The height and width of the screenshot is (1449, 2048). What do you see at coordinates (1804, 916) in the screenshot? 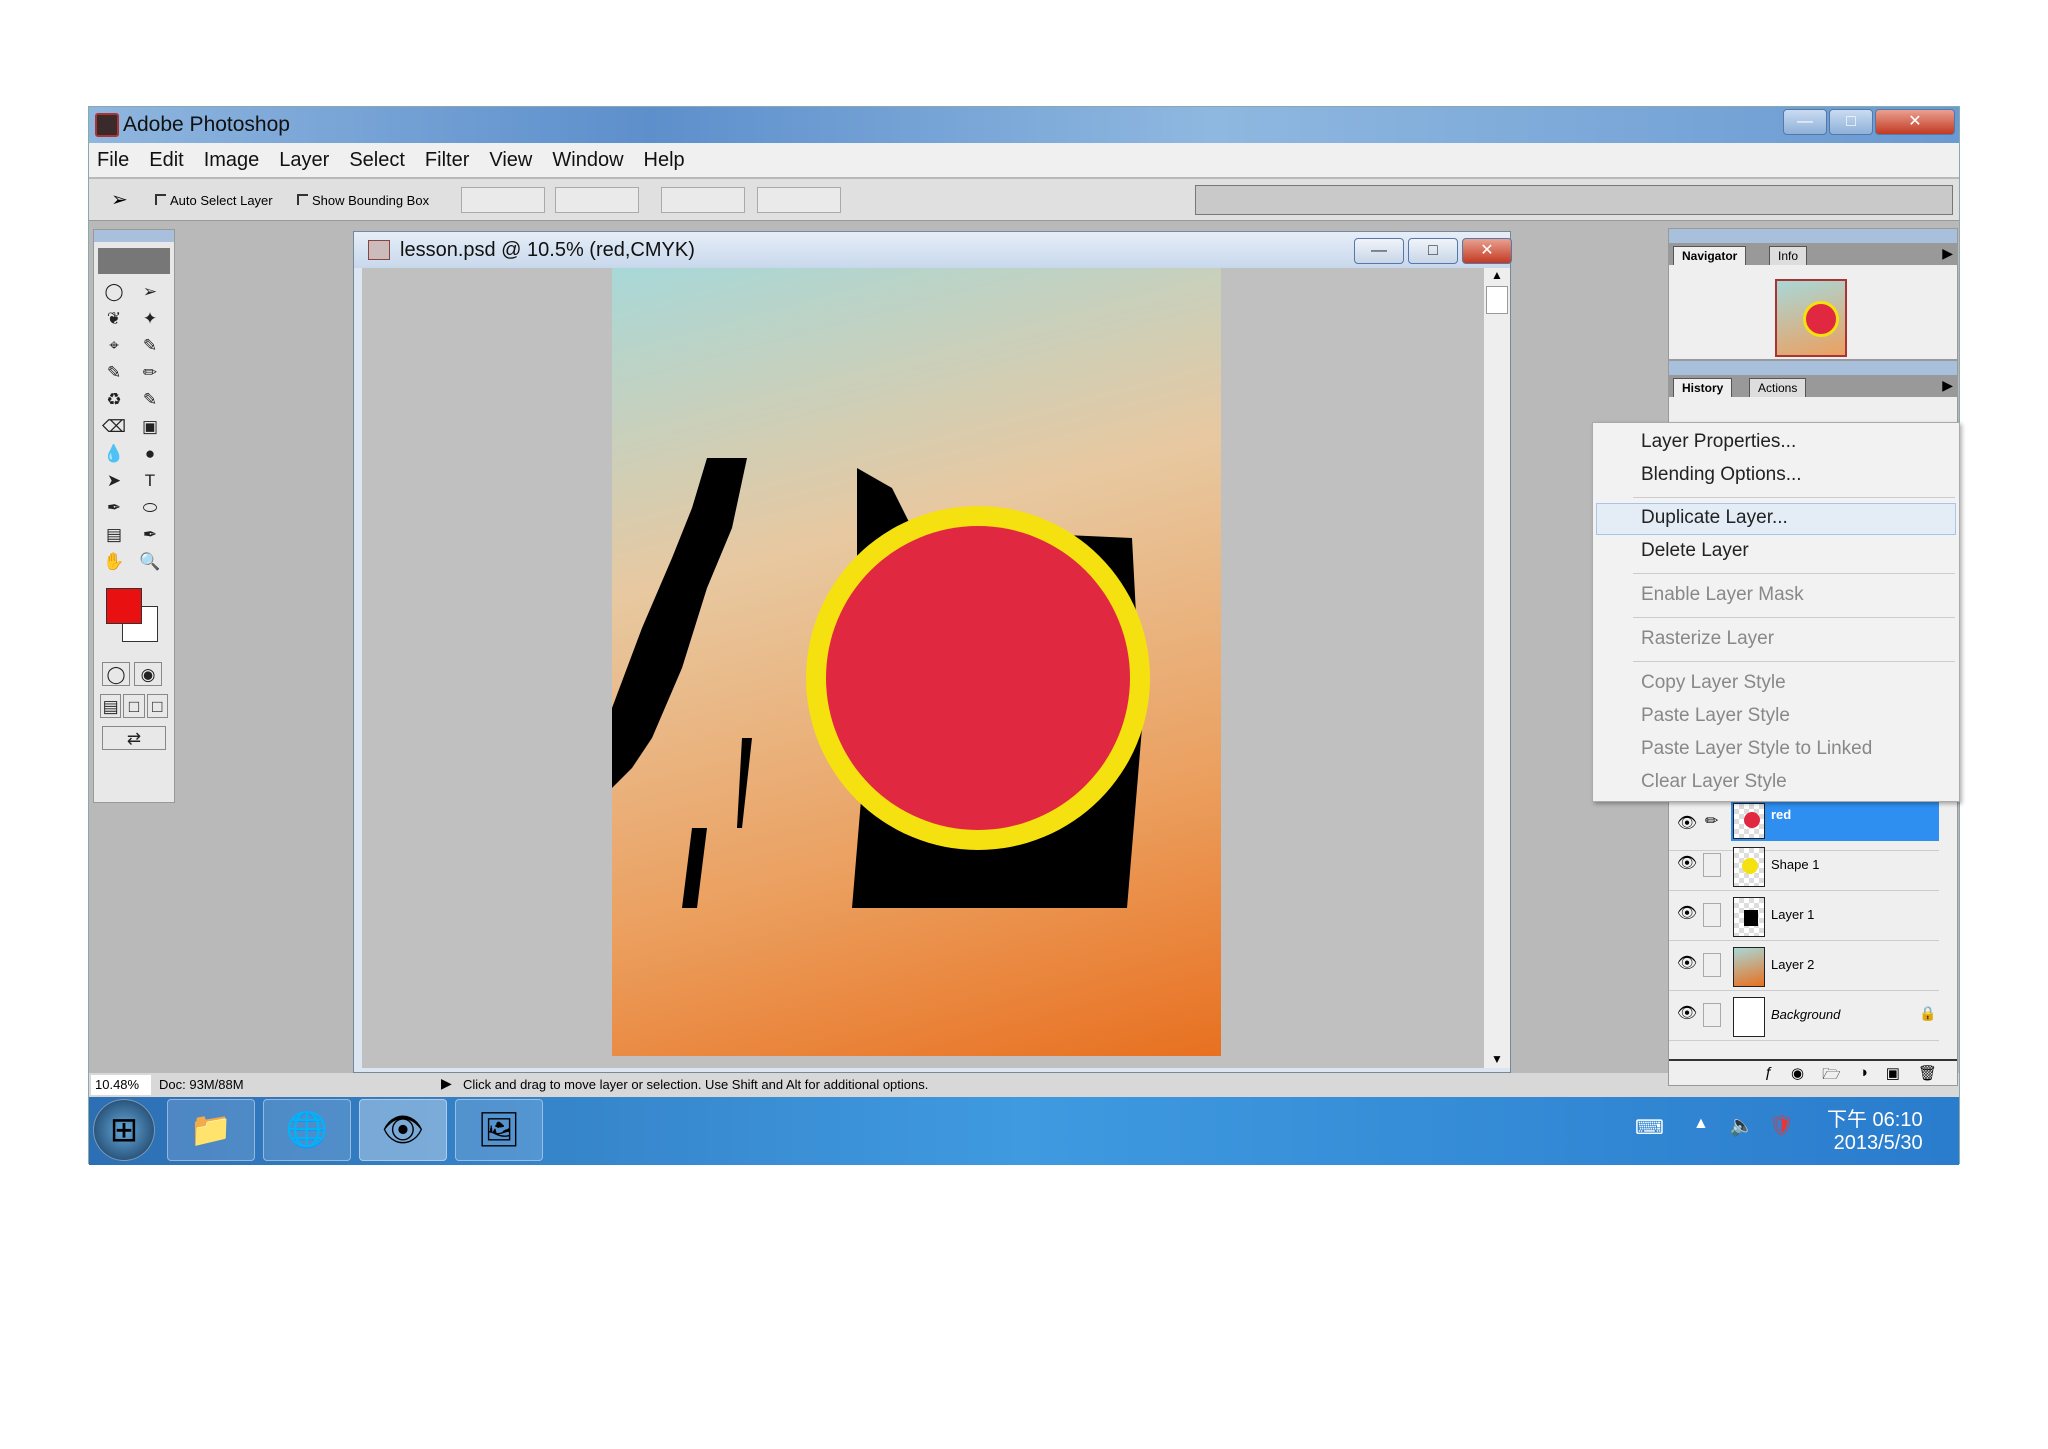
I see `layer-row-layer-1: 👁 Layer 1` at bounding box center [1804, 916].